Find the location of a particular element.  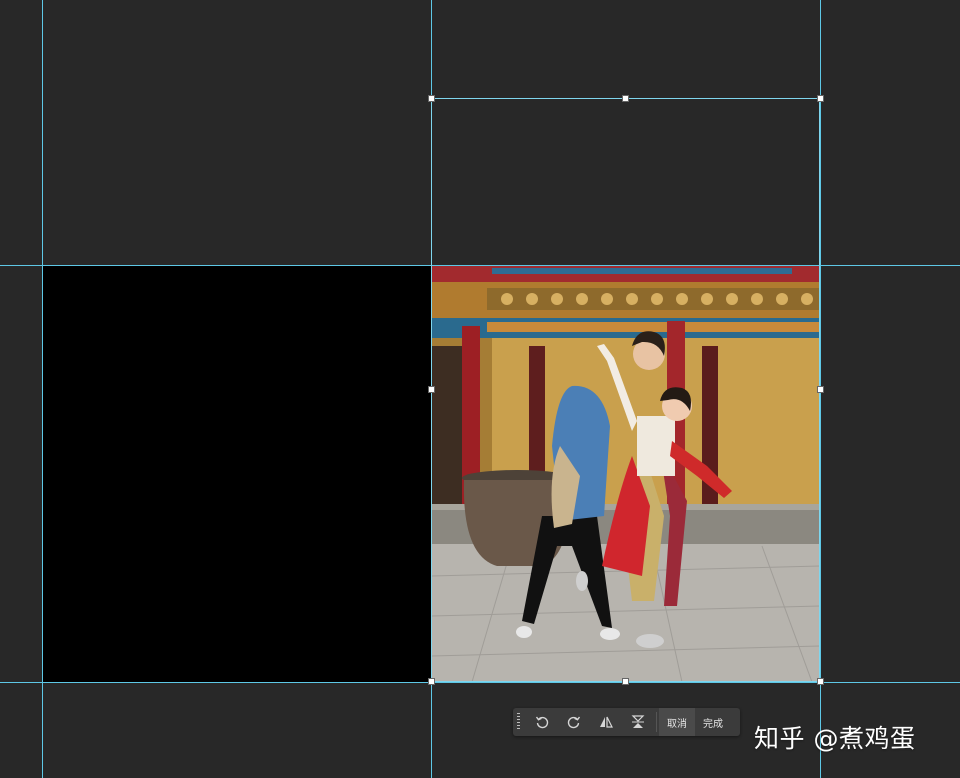

crop-toolbar: 取消 完成 is located at coordinates (626, 722).